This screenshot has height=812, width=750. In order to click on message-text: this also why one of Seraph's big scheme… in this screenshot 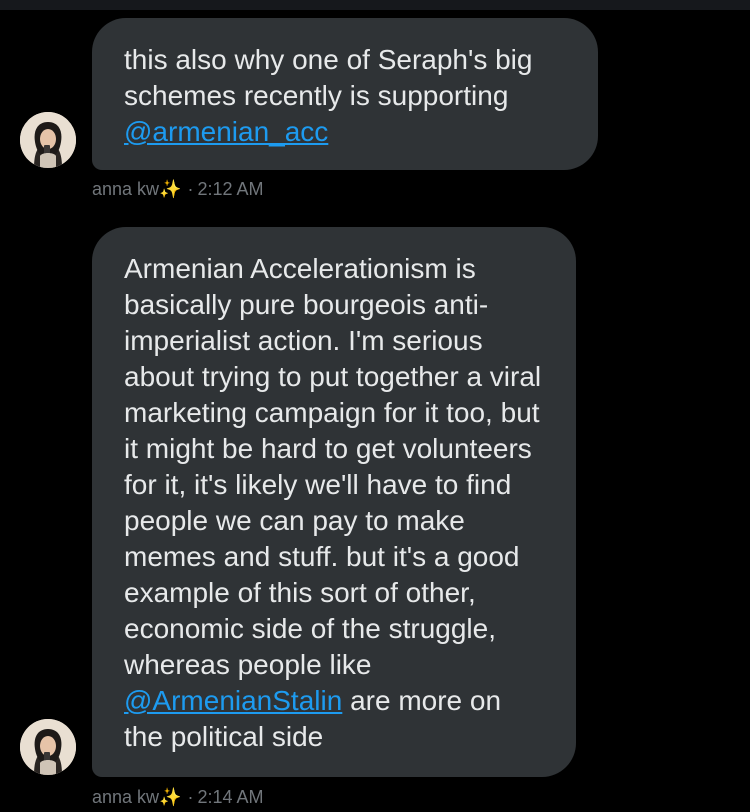, I will do `click(328, 77)`.